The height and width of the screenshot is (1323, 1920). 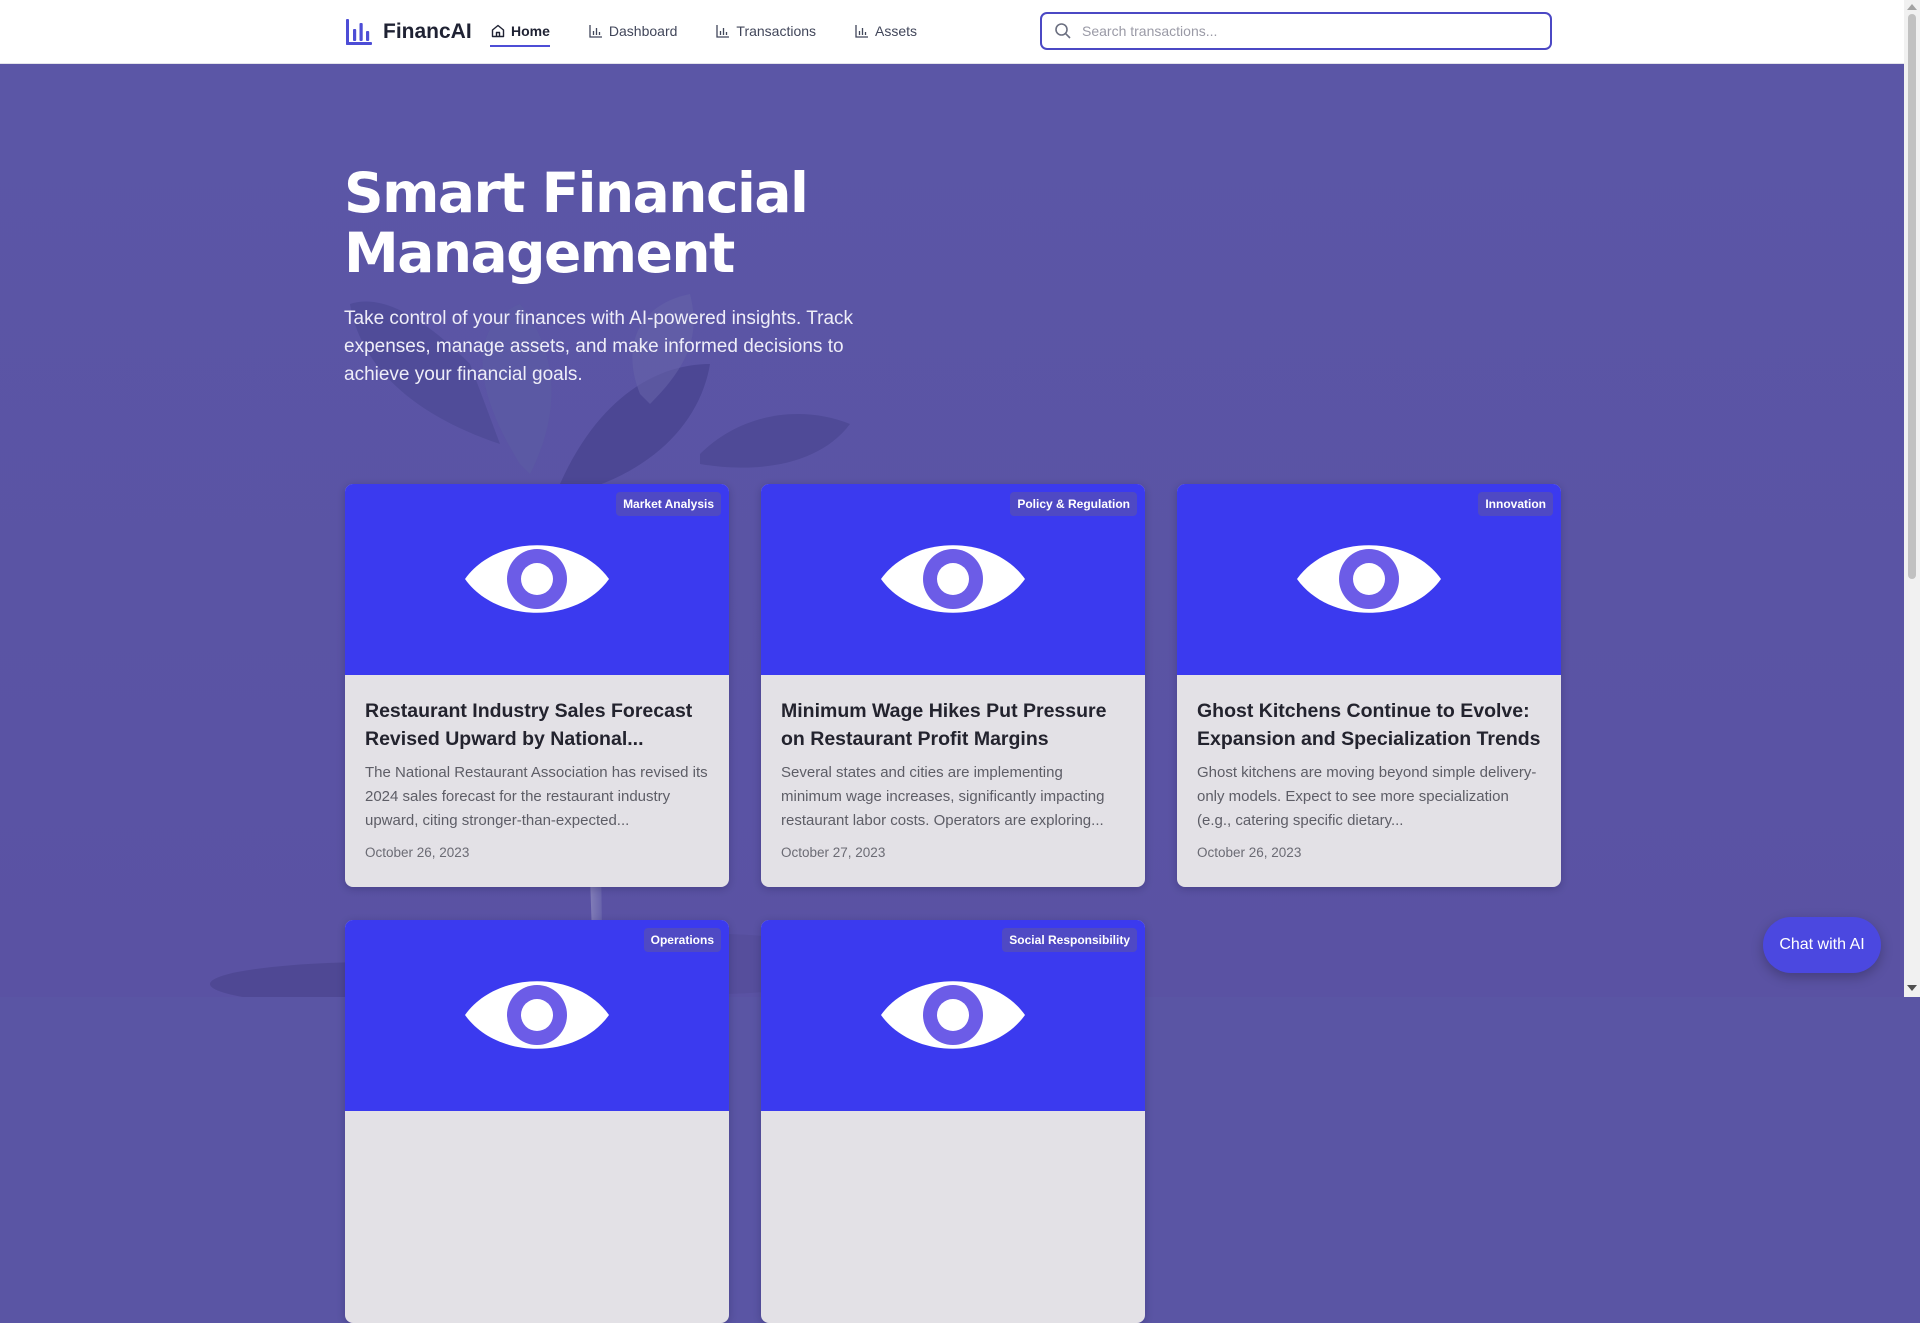 I want to click on nav-item-assets: Assets, so click(x=885, y=31).